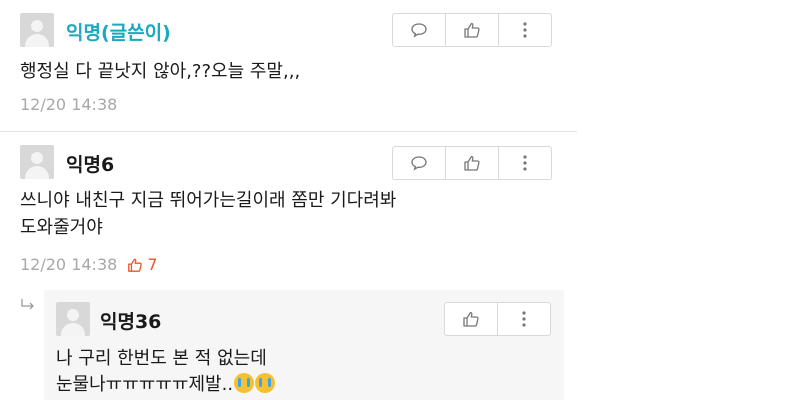  I want to click on reply-arrow-icon, so click(27, 304).